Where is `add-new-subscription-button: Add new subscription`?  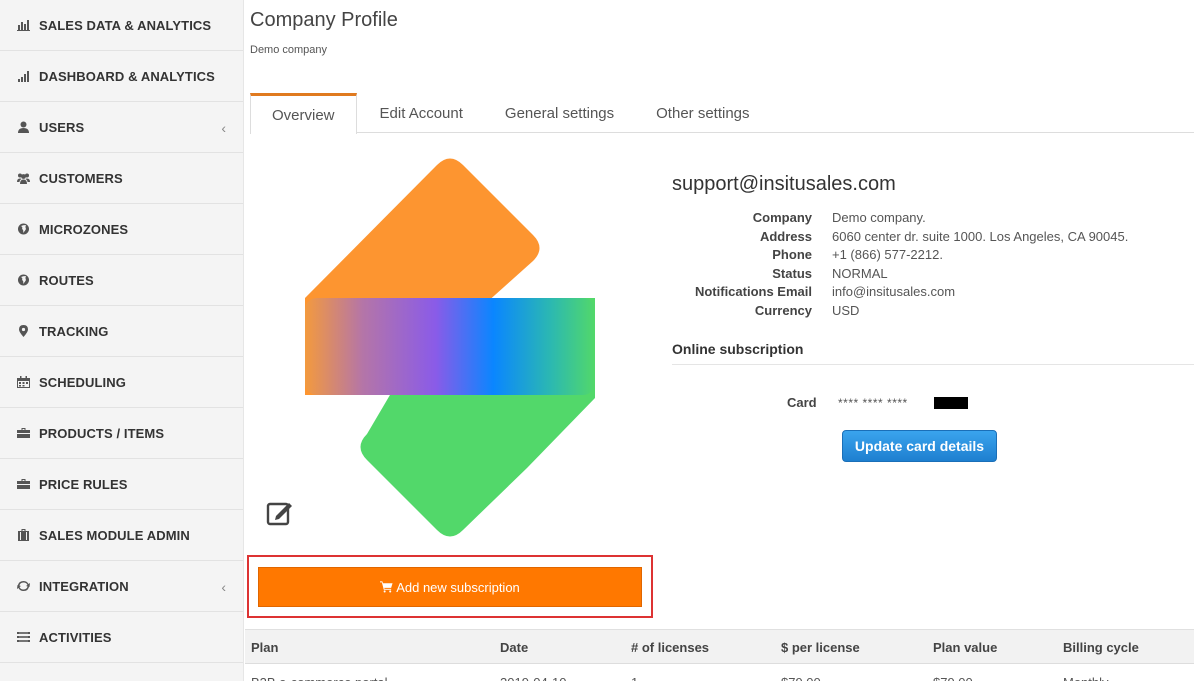
add-new-subscription-button: Add new subscription is located at coordinates (450, 587).